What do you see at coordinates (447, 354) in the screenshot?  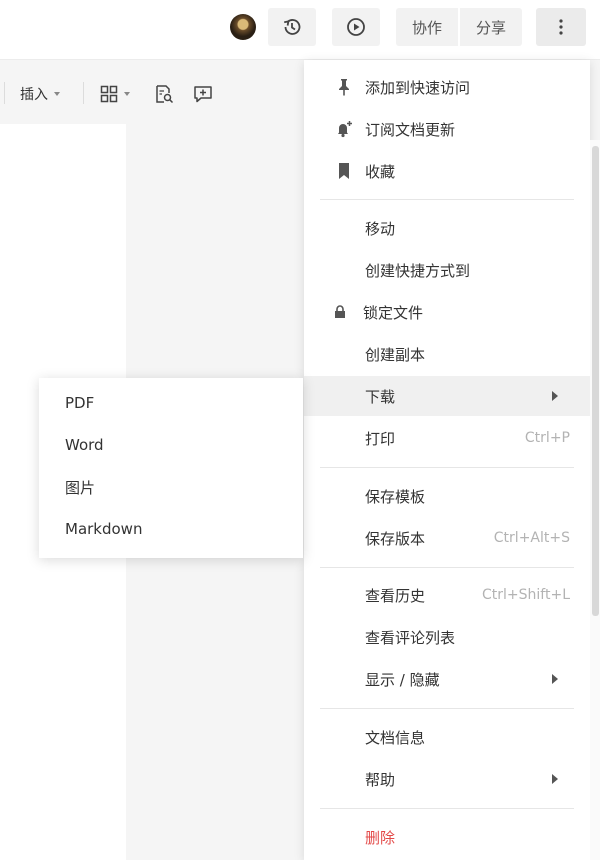 I see `menu-item-duplicate: 创建副本` at bounding box center [447, 354].